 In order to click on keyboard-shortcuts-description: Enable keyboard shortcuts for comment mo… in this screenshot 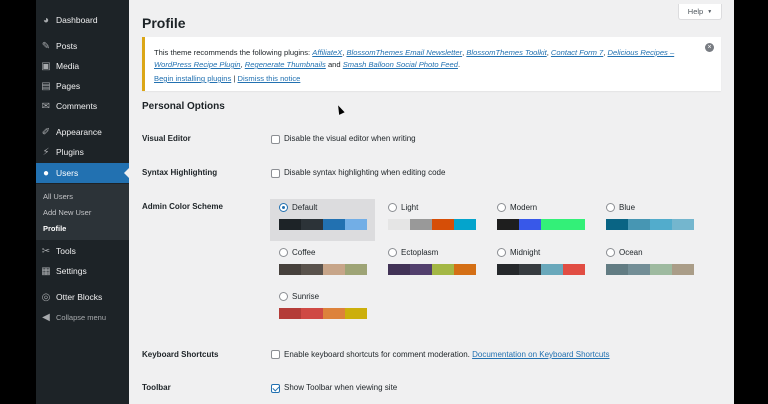, I will do `click(377, 354)`.